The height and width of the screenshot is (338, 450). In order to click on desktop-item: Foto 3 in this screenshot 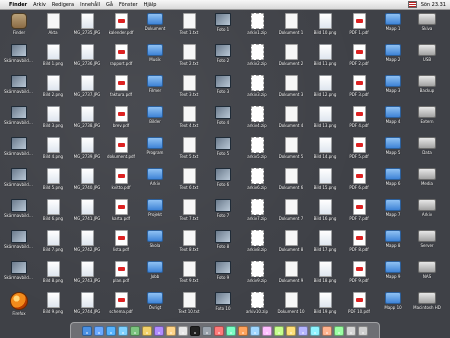, I will do `click(223, 90)`.